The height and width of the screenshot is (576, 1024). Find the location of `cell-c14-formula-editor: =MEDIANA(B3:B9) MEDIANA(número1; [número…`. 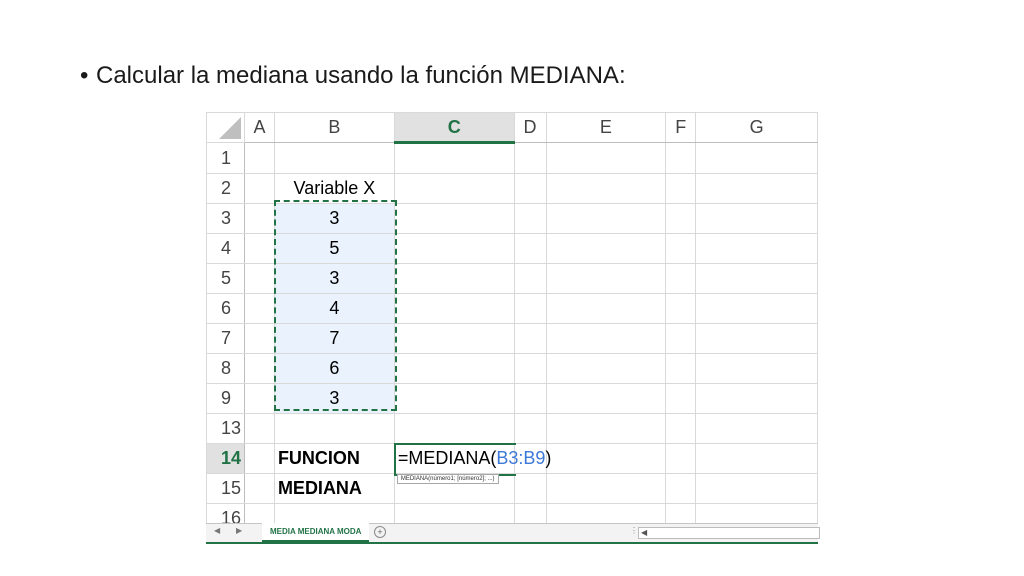

cell-c14-formula-editor: =MEDIANA(B3:B9) MEDIANA(número1; [número… is located at coordinates (472, 463).